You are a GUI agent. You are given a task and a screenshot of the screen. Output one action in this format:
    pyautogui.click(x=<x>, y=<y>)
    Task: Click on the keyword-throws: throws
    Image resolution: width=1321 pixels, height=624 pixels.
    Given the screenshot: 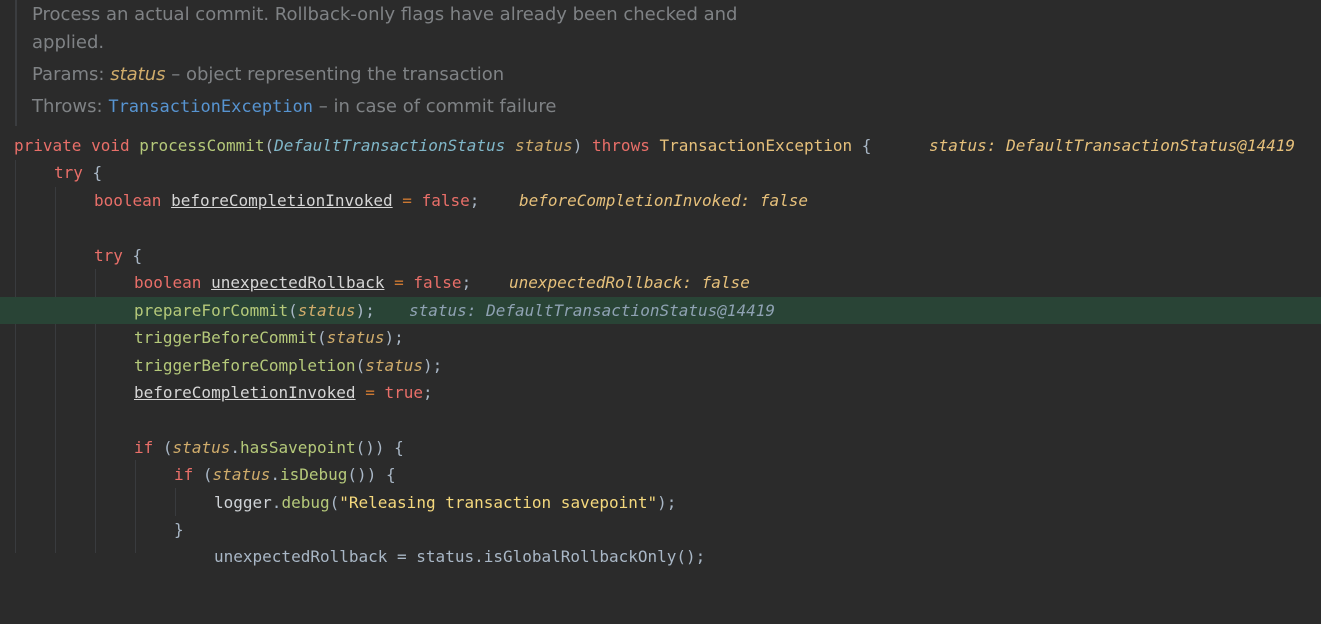 What is the action you would take?
    pyautogui.click(x=621, y=145)
    